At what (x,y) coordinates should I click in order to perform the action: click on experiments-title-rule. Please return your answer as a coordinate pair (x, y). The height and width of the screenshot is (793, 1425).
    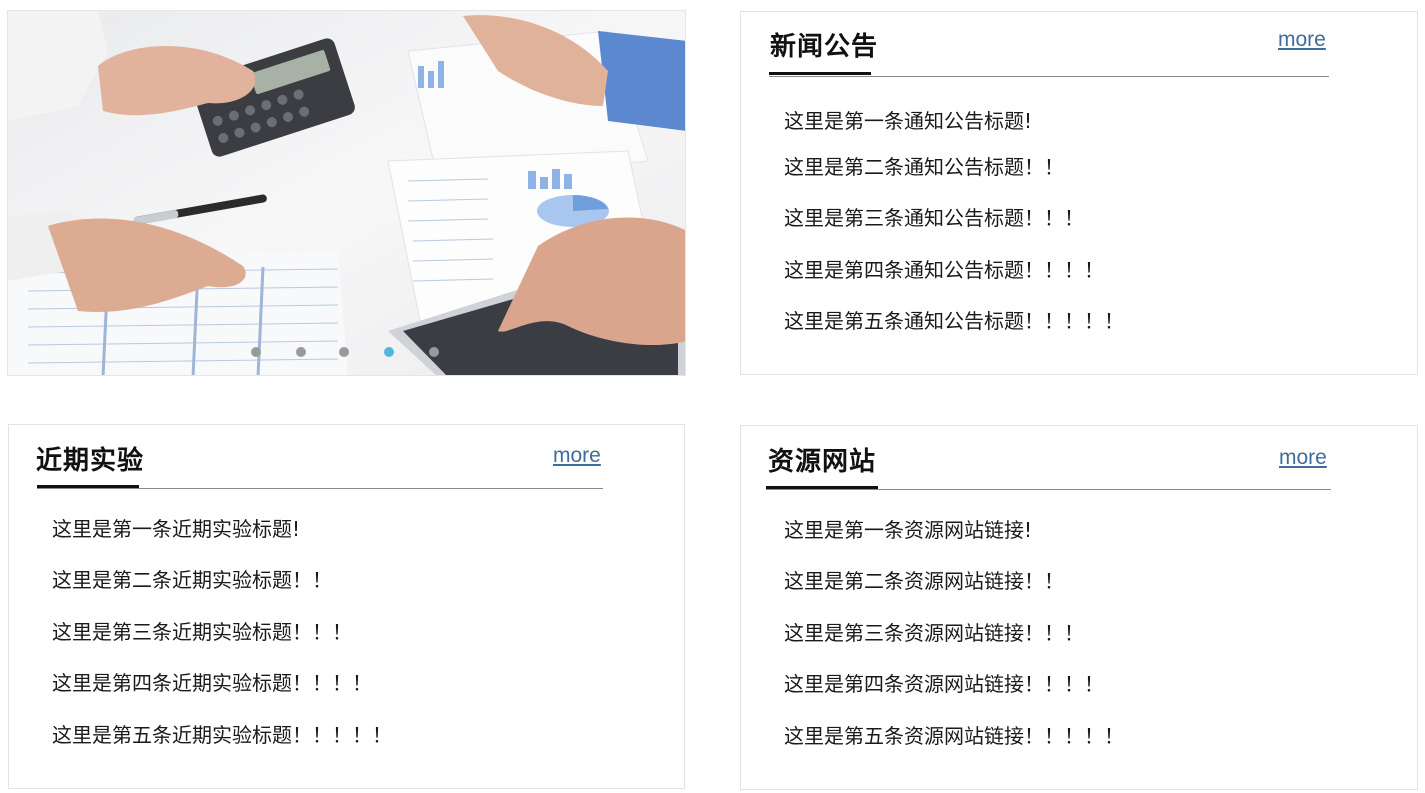
    Looking at the image, I should click on (320, 488).